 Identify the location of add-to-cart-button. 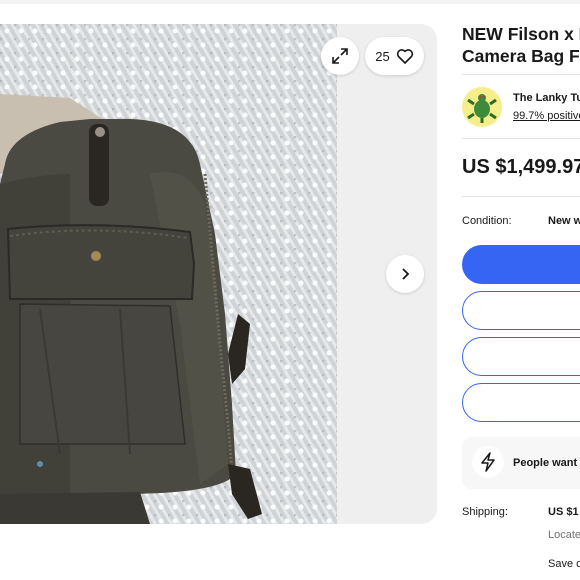
(521, 310).